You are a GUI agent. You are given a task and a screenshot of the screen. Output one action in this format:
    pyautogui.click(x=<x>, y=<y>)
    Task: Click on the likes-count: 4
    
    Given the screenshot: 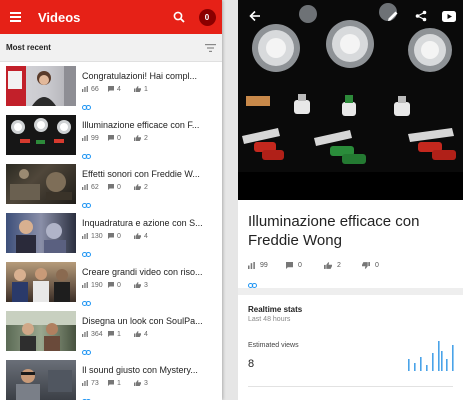 What is the action you would take?
    pyautogui.click(x=146, y=334)
    